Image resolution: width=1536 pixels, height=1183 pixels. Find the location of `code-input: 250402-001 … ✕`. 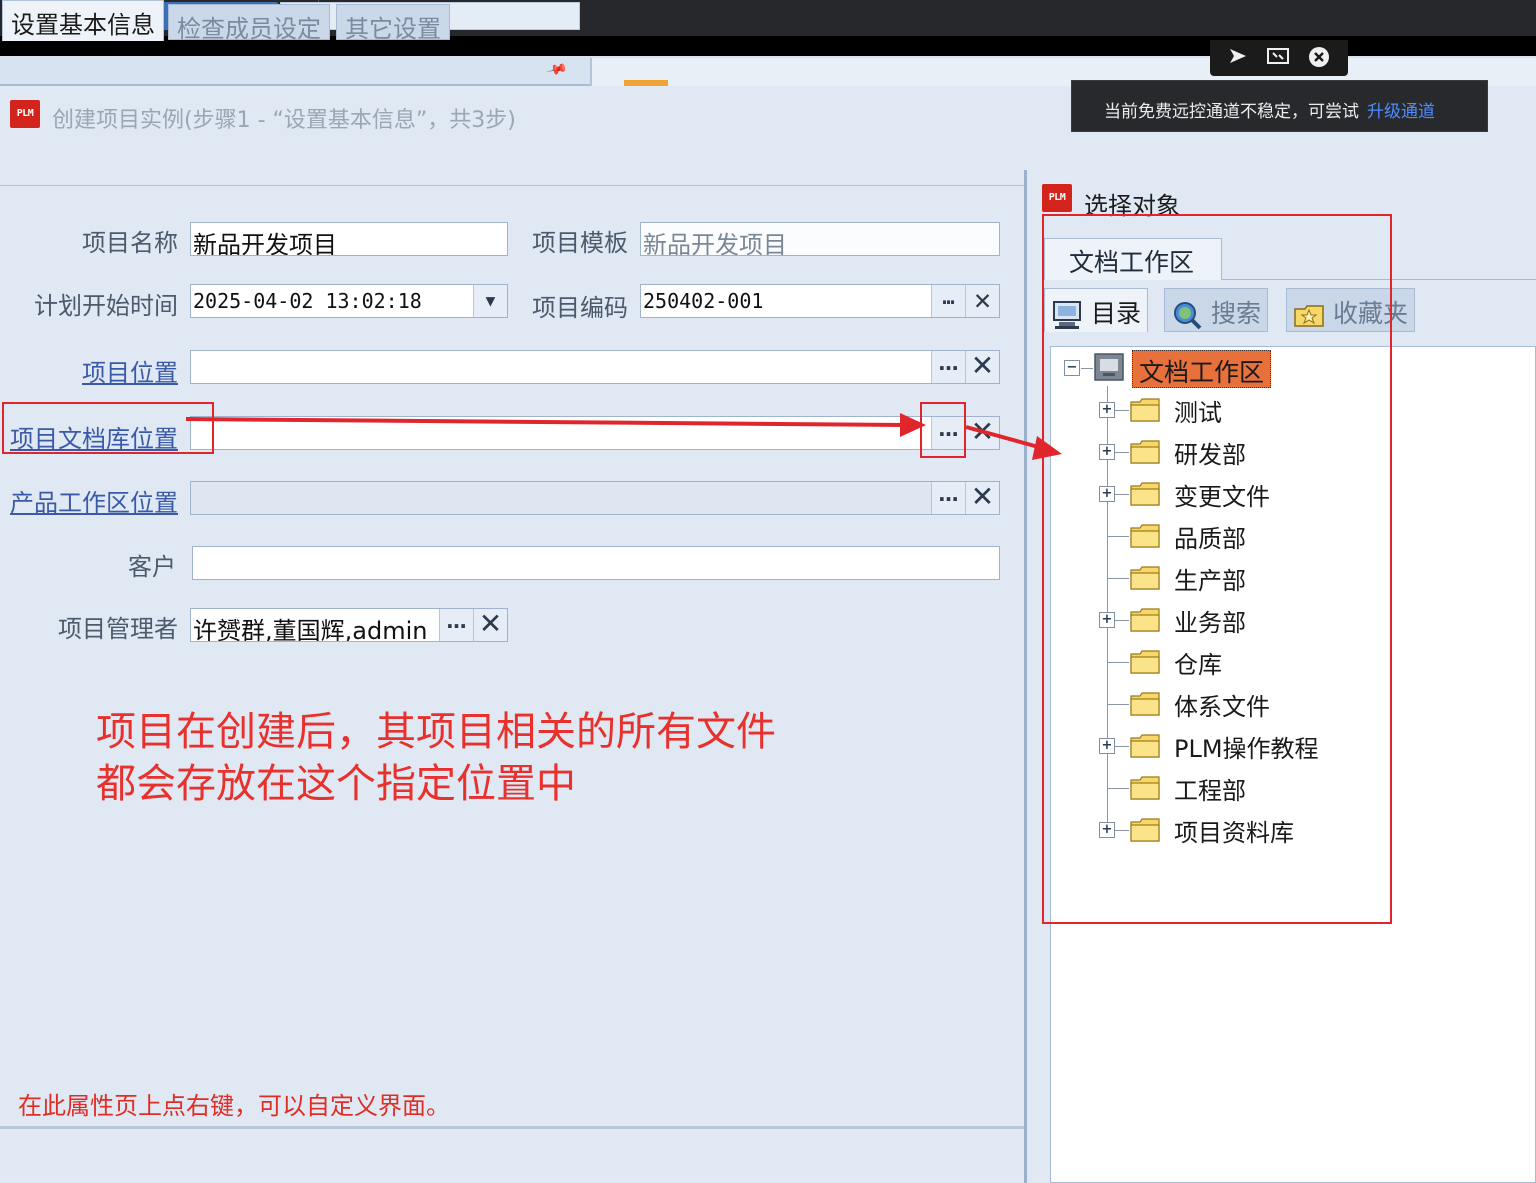

code-input: 250402-001 … ✕ is located at coordinates (820, 301).